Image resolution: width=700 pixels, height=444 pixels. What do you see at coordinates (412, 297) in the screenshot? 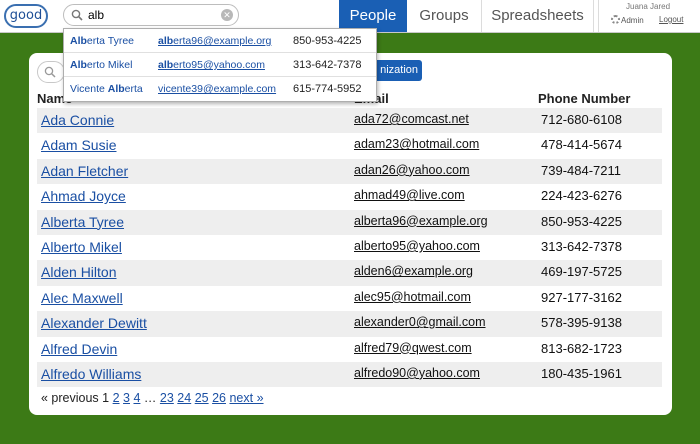
I see `person-email-link: alec95@hotmail.com` at bounding box center [412, 297].